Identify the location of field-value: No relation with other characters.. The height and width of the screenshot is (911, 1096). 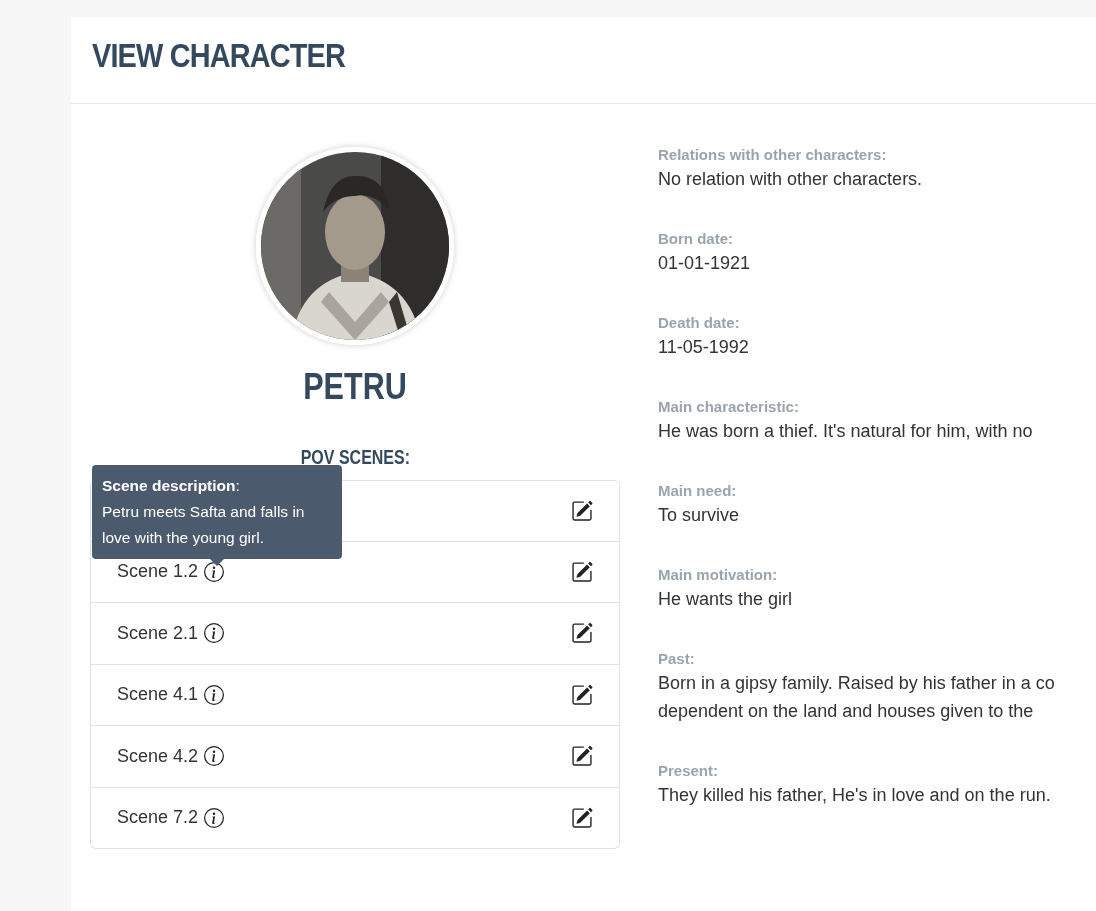
(791, 179).